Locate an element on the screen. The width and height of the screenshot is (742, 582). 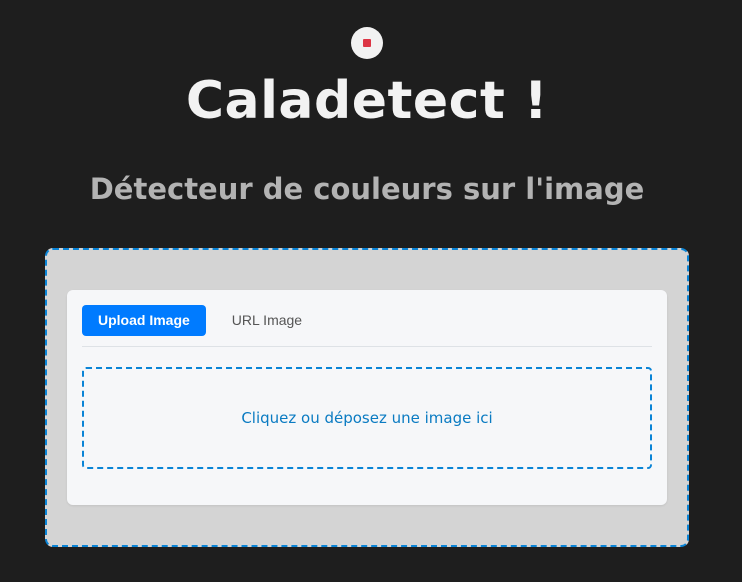
logo is located at coordinates (367, 43).